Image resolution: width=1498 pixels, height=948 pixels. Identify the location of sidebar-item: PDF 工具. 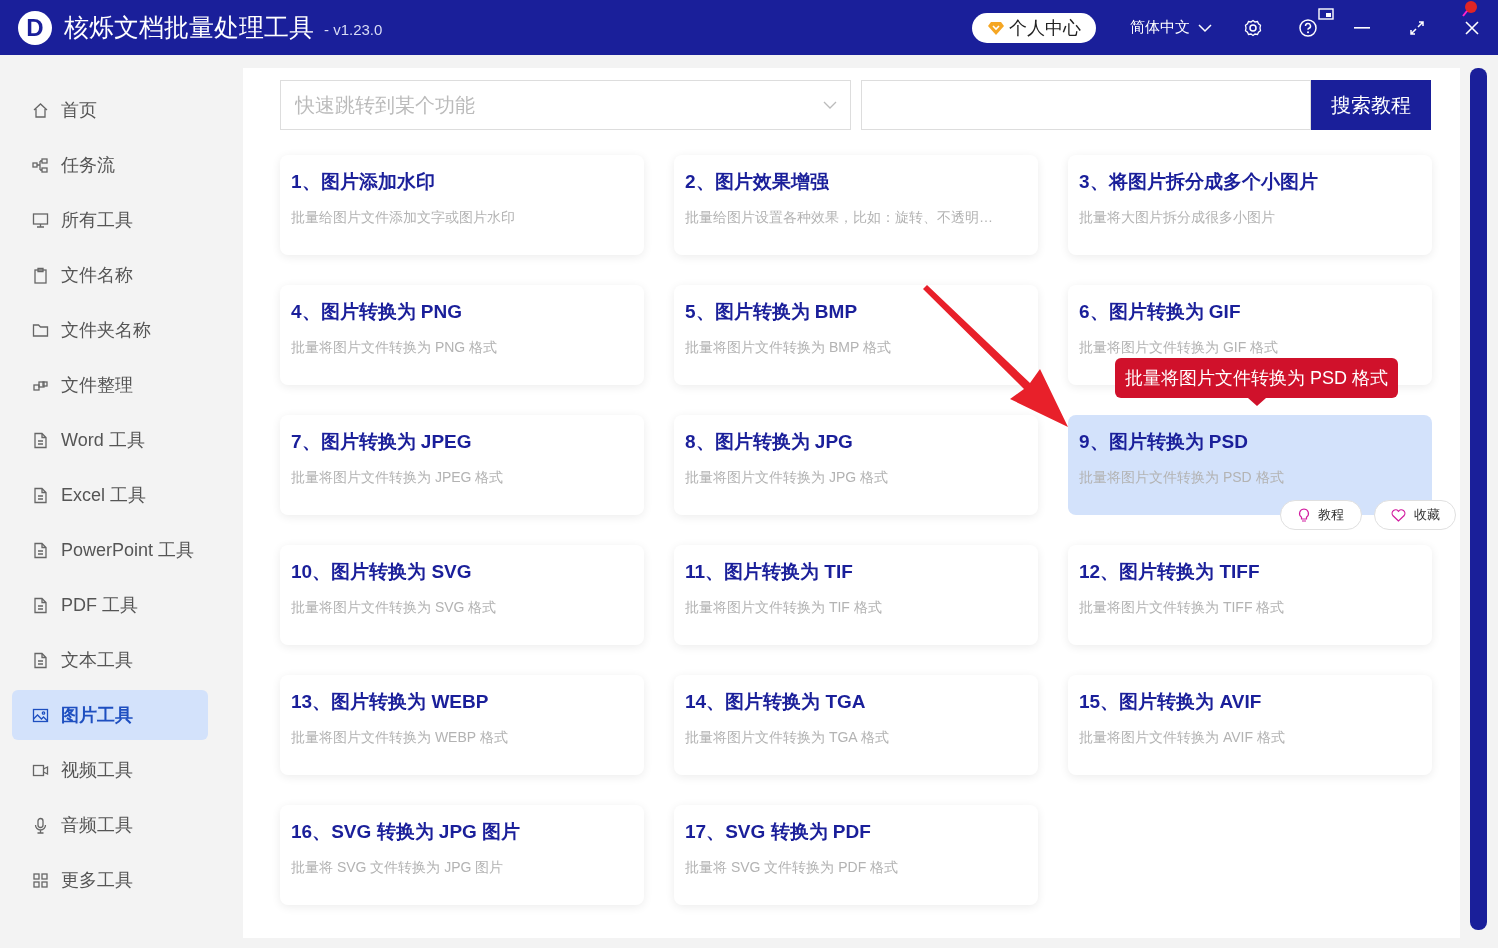
(110, 605).